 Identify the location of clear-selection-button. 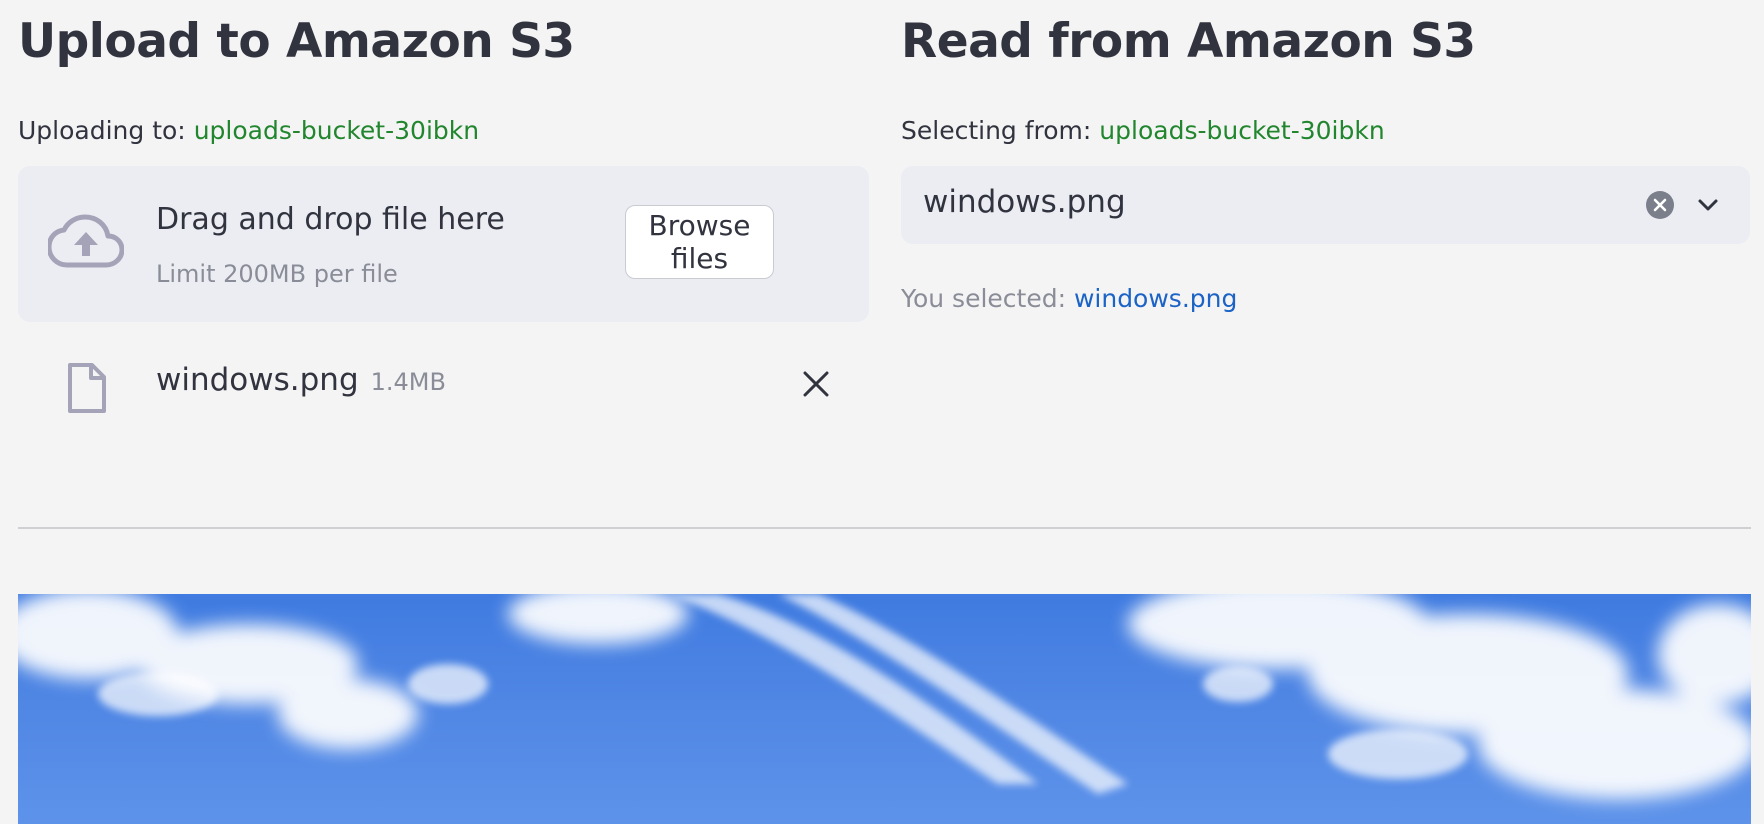
(1660, 205).